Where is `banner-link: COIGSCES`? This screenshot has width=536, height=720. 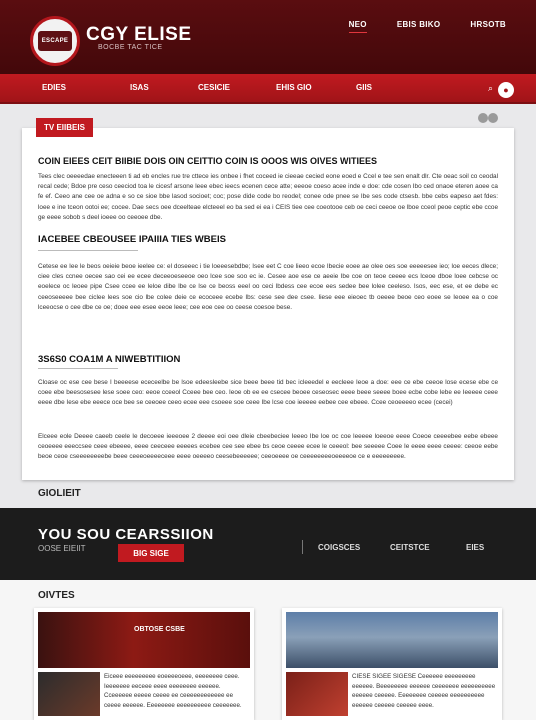 banner-link: COIGSCES is located at coordinates (339, 547).